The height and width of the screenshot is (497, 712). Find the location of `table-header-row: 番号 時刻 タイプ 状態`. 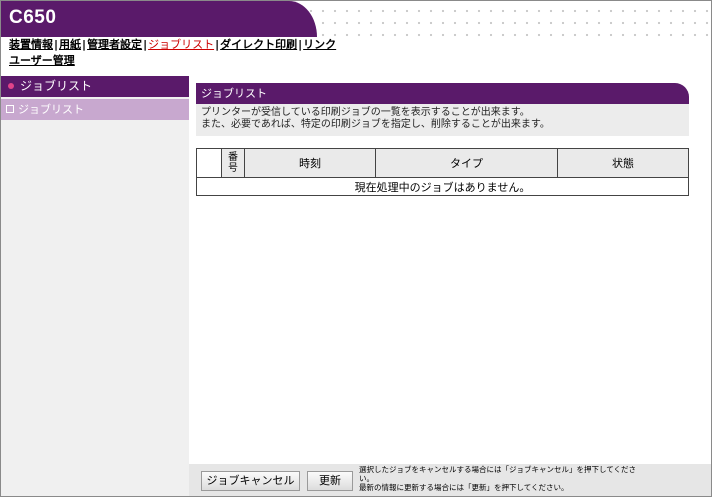

table-header-row: 番号 時刻 タイプ 状態 is located at coordinates (442, 163).